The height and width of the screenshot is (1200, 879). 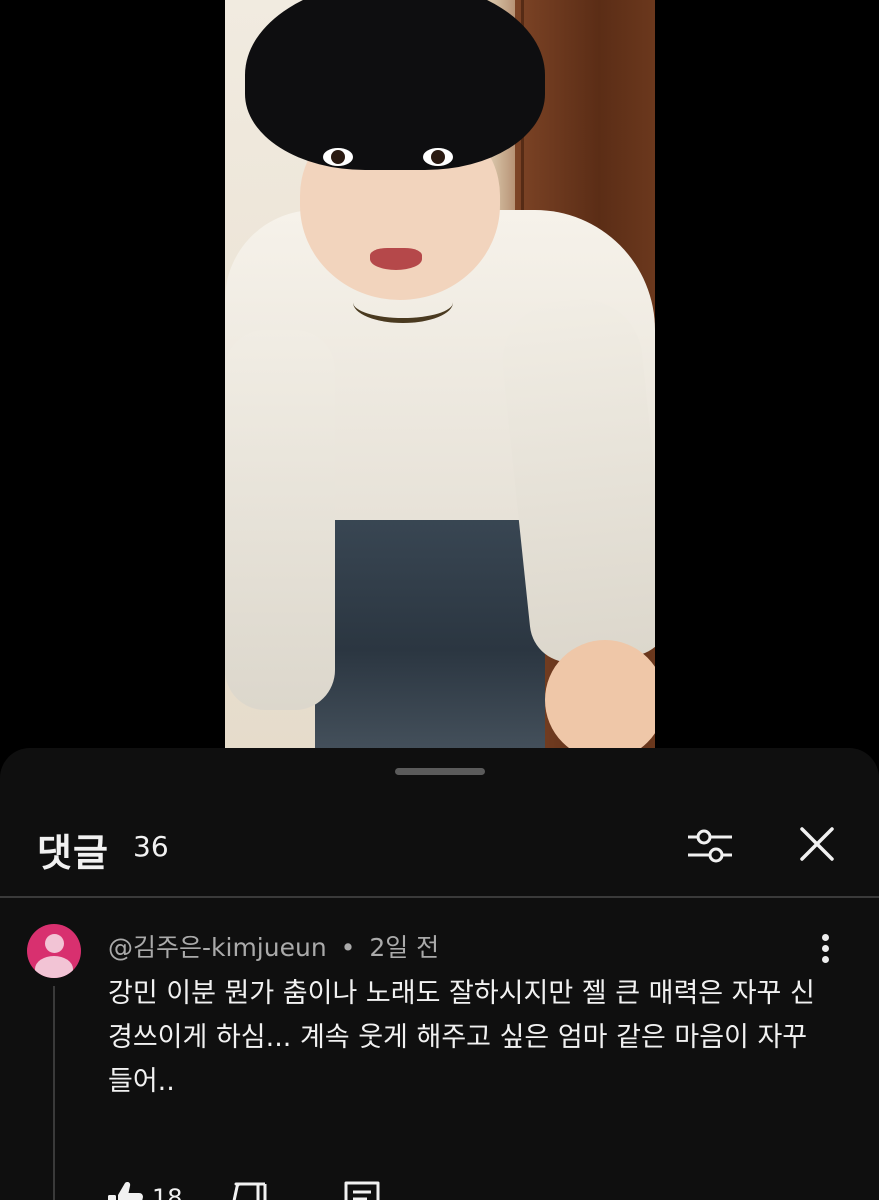 I want to click on sort-filter-button, so click(x=710, y=846).